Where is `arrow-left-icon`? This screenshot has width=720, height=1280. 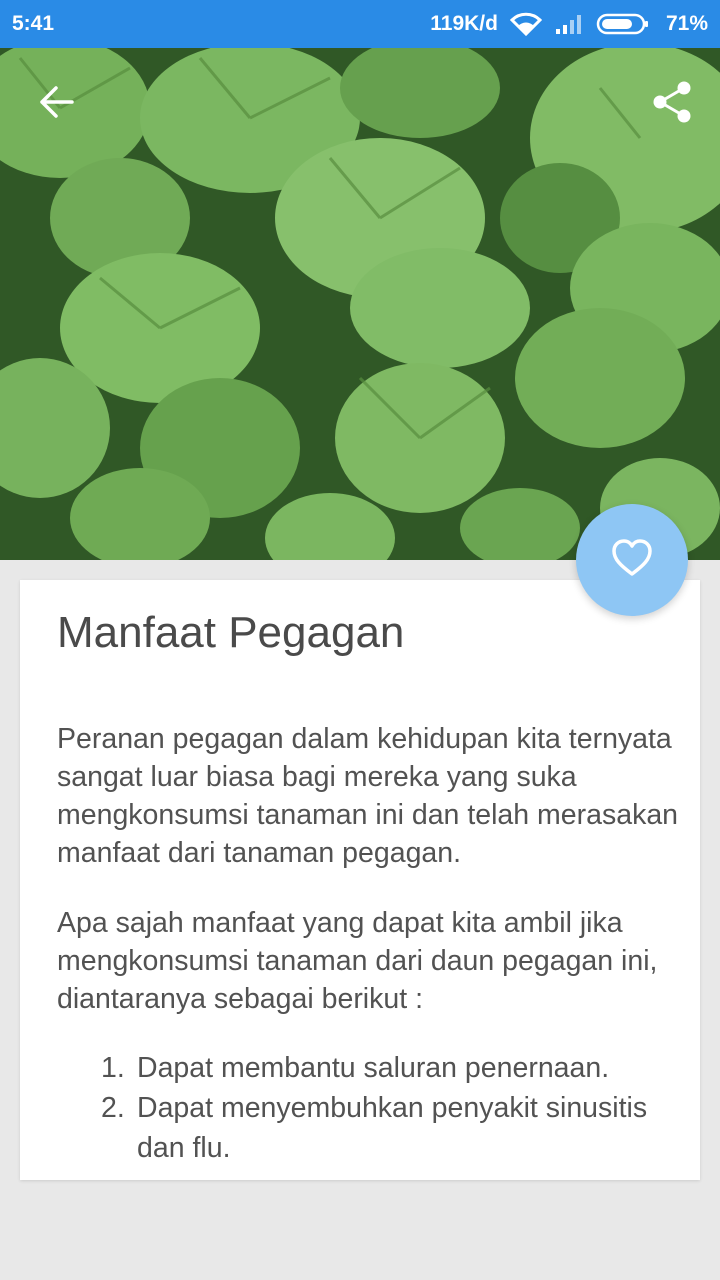
arrow-left-icon is located at coordinates (56, 104).